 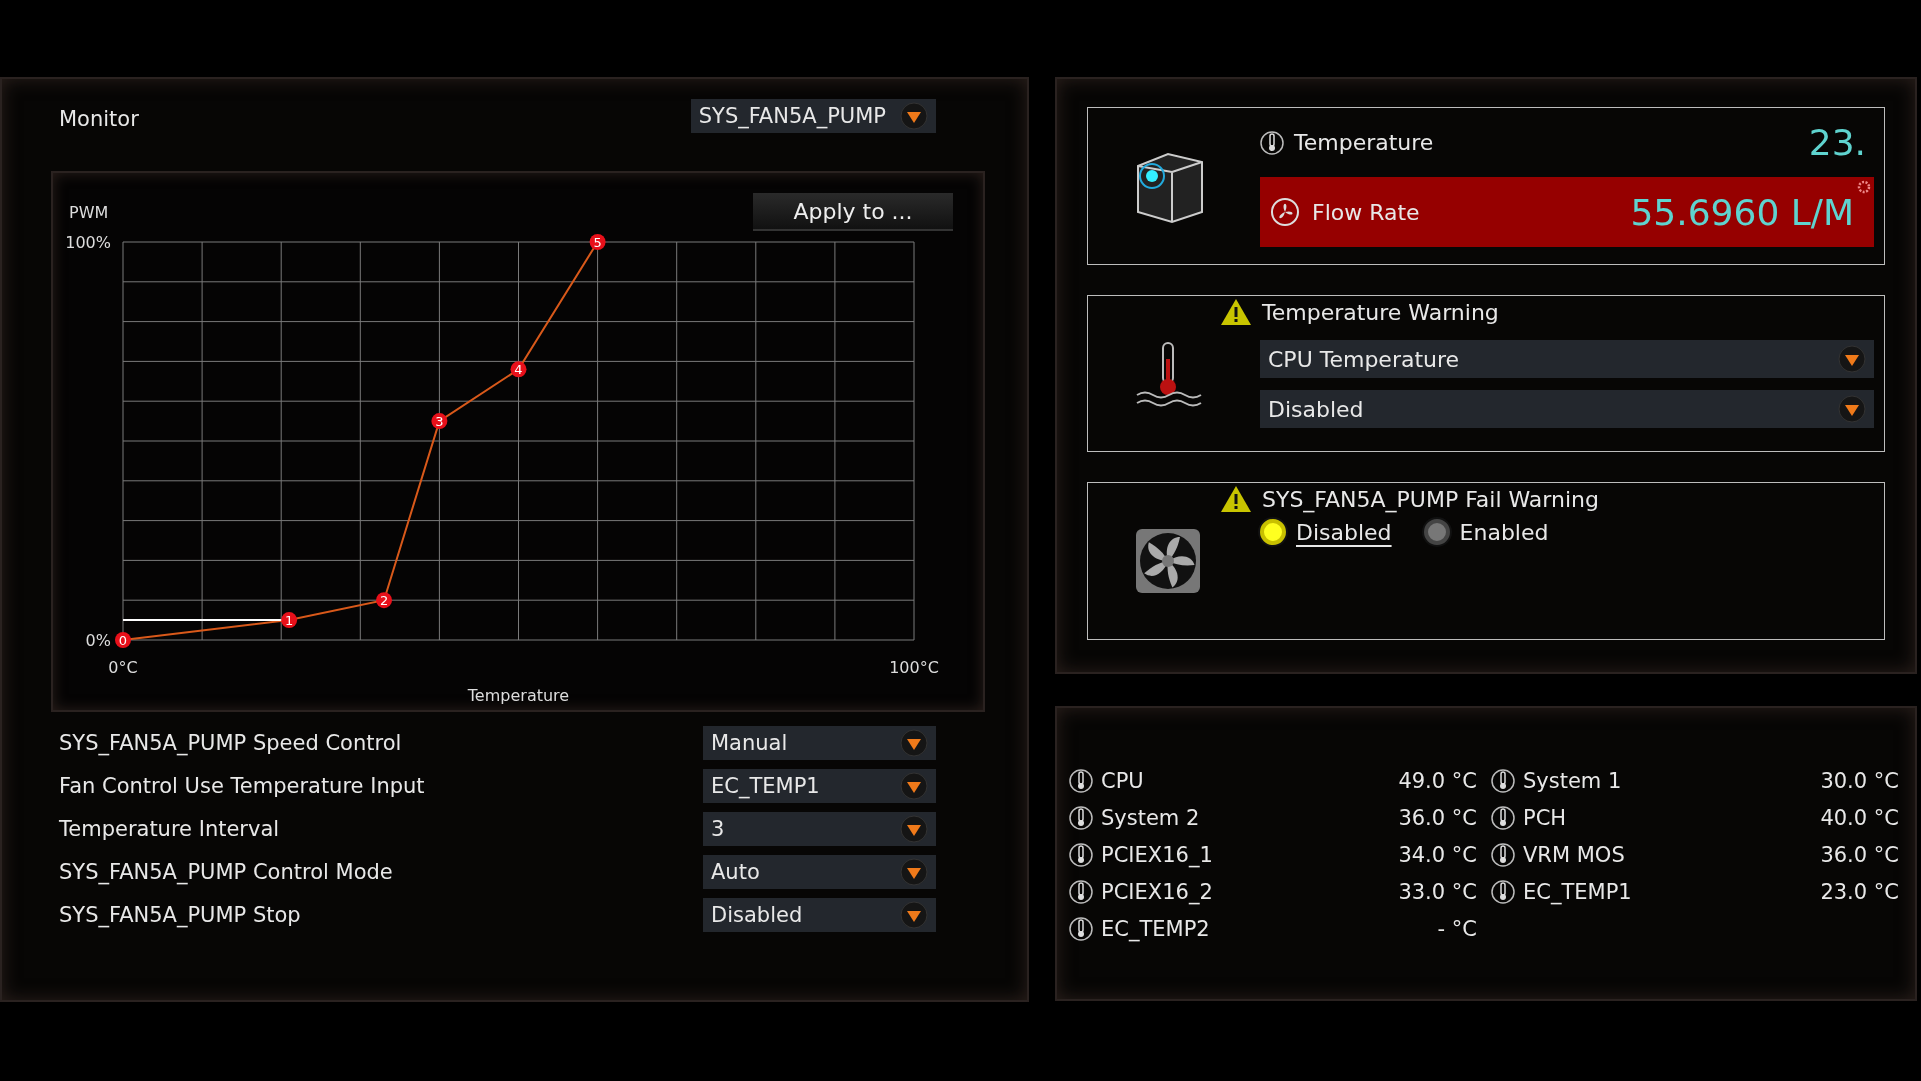 What do you see at coordinates (819, 915) in the screenshot?
I see `setting-dropdown: Disabled` at bounding box center [819, 915].